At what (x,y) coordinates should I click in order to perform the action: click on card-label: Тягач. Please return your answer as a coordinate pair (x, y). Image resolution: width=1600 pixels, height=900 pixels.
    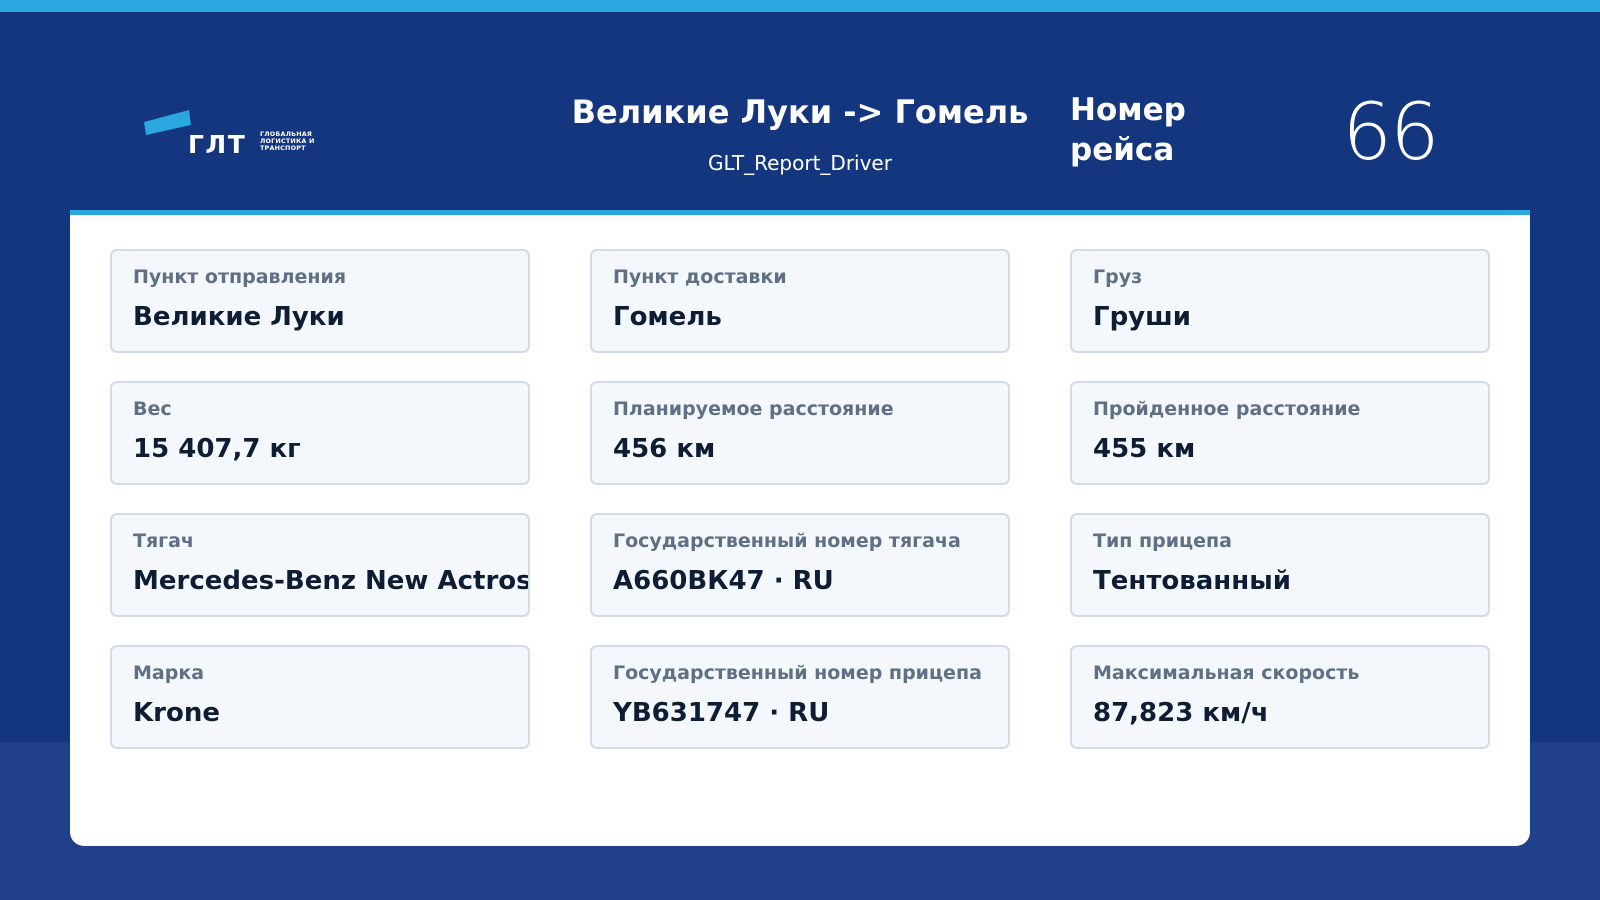
    Looking at the image, I should click on (163, 541).